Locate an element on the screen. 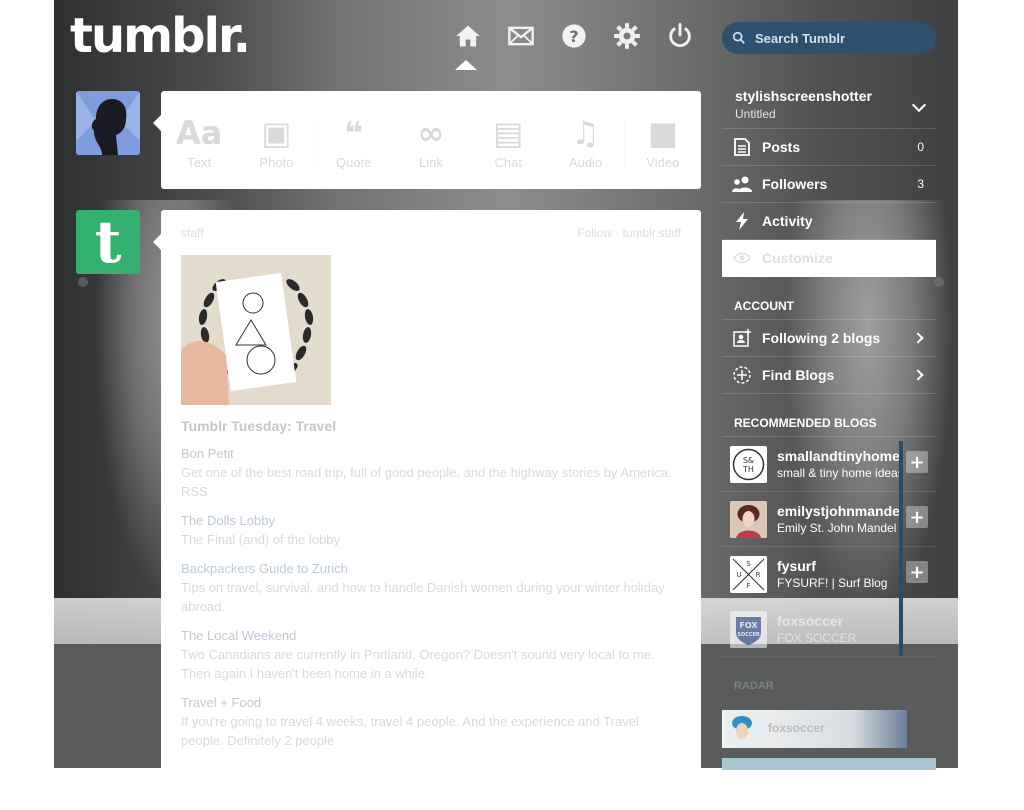 The image size is (1024, 810). recommended-blog-name: emilystjohnmande is located at coordinates (838, 511).